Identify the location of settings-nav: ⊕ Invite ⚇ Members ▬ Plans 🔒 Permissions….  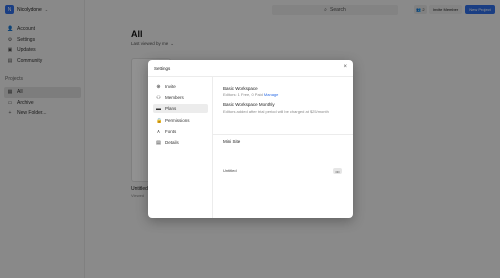
(180, 147).